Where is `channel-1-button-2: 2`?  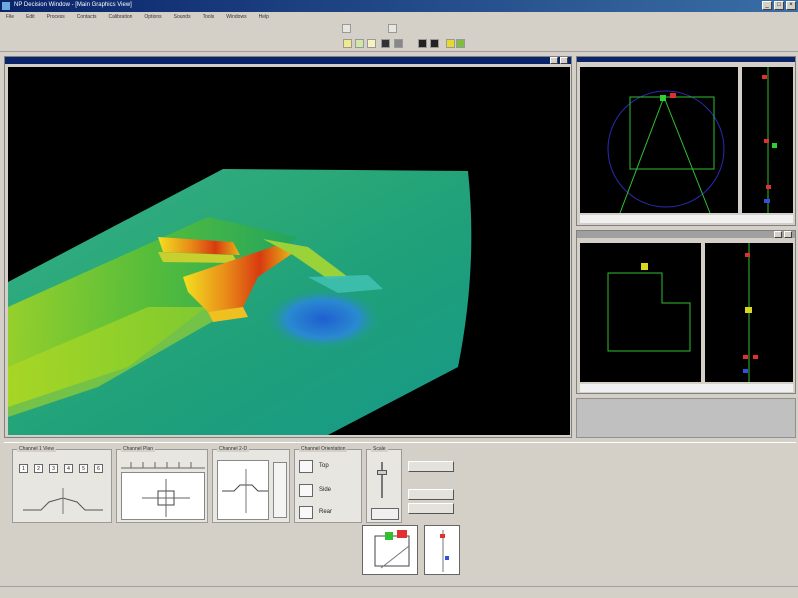 channel-1-button-2: 2 is located at coordinates (38, 468).